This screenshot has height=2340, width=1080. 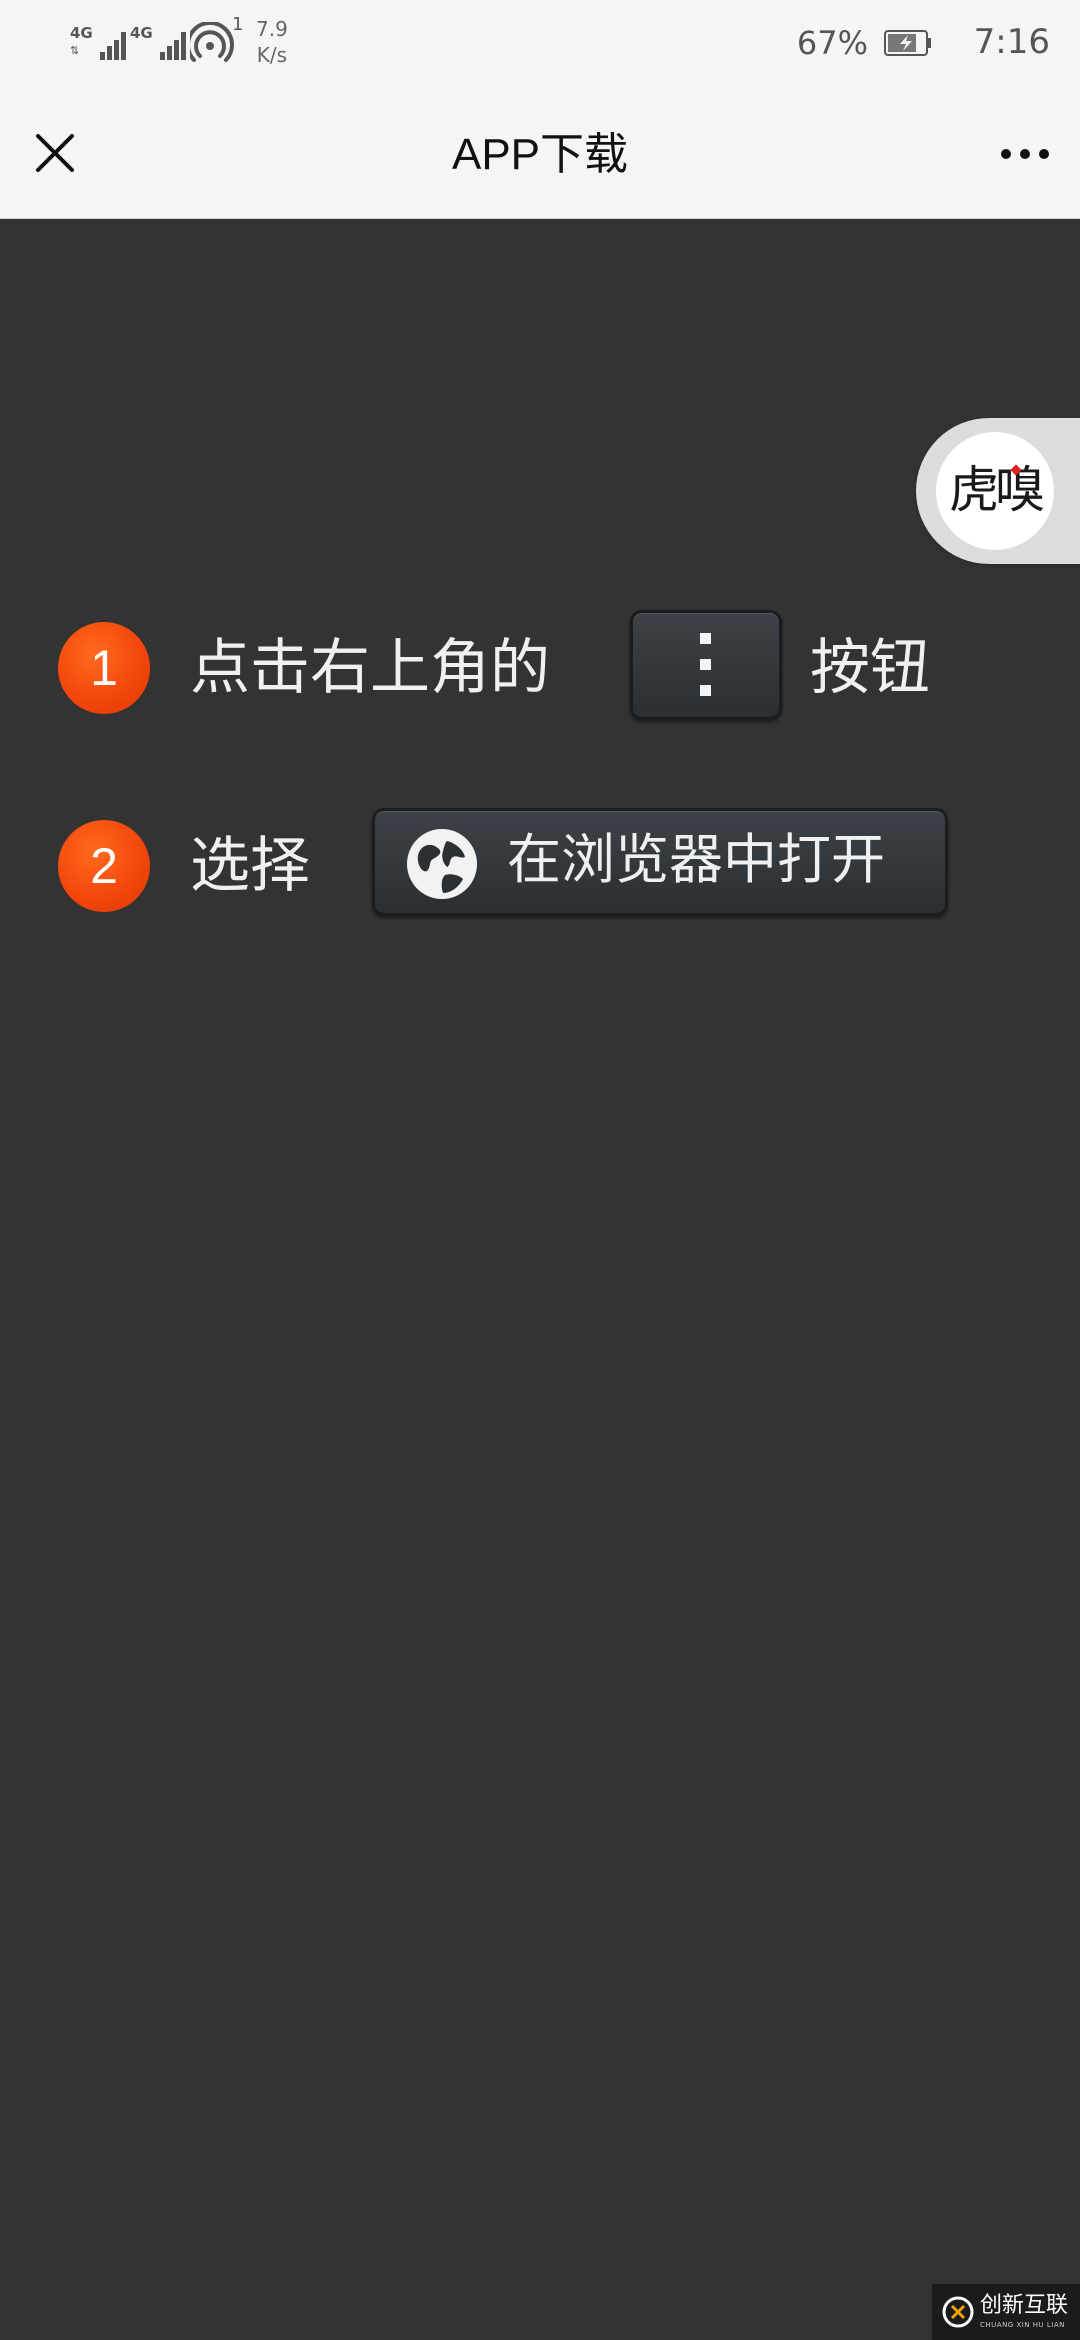 What do you see at coordinates (272, 29) in the screenshot?
I see `speed-value: 7.9` at bounding box center [272, 29].